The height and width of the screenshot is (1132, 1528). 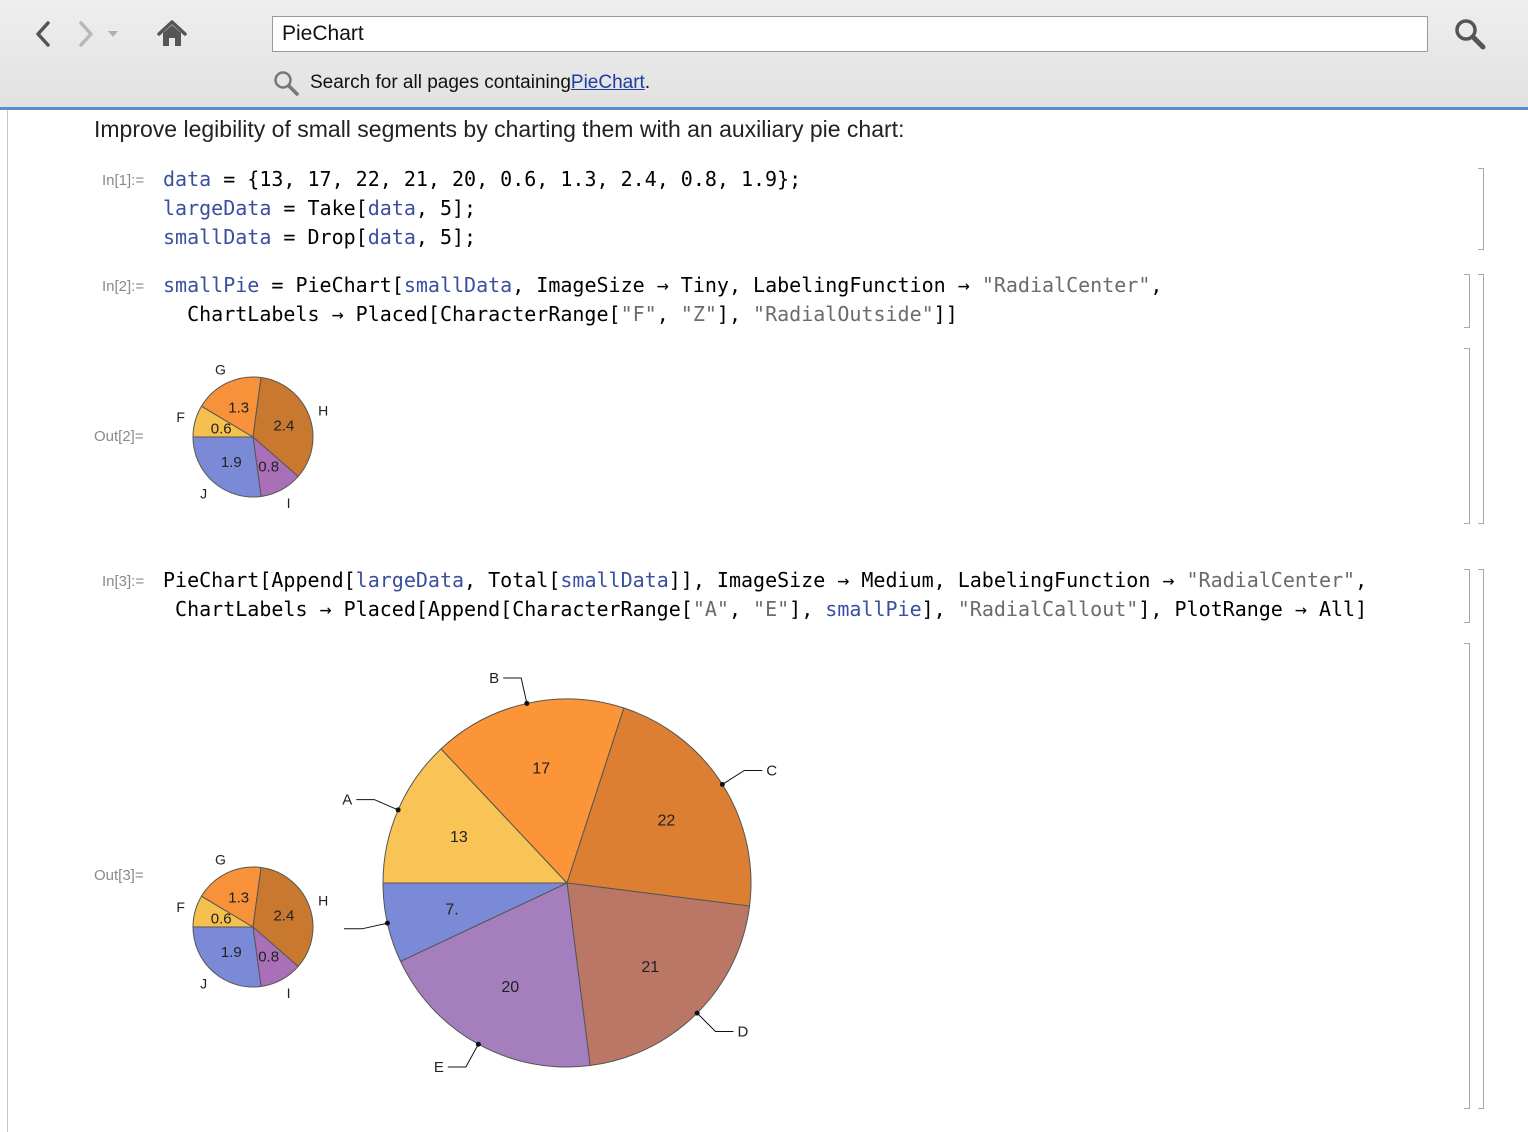 What do you see at coordinates (1481, 209) in the screenshot?
I see `cell-bracket-in1` at bounding box center [1481, 209].